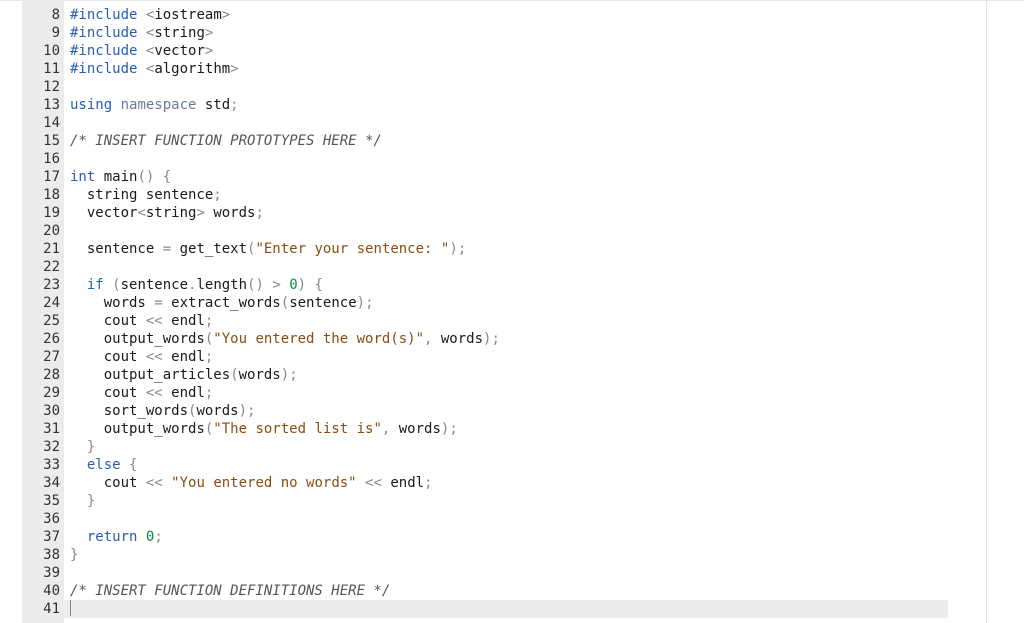 The width and height of the screenshot is (1024, 623). What do you see at coordinates (512, 141) in the screenshot?
I see `code-line: 15 /* INSERT FUNCTION PROTOTYPES HERE */` at bounding box center [512, 141].